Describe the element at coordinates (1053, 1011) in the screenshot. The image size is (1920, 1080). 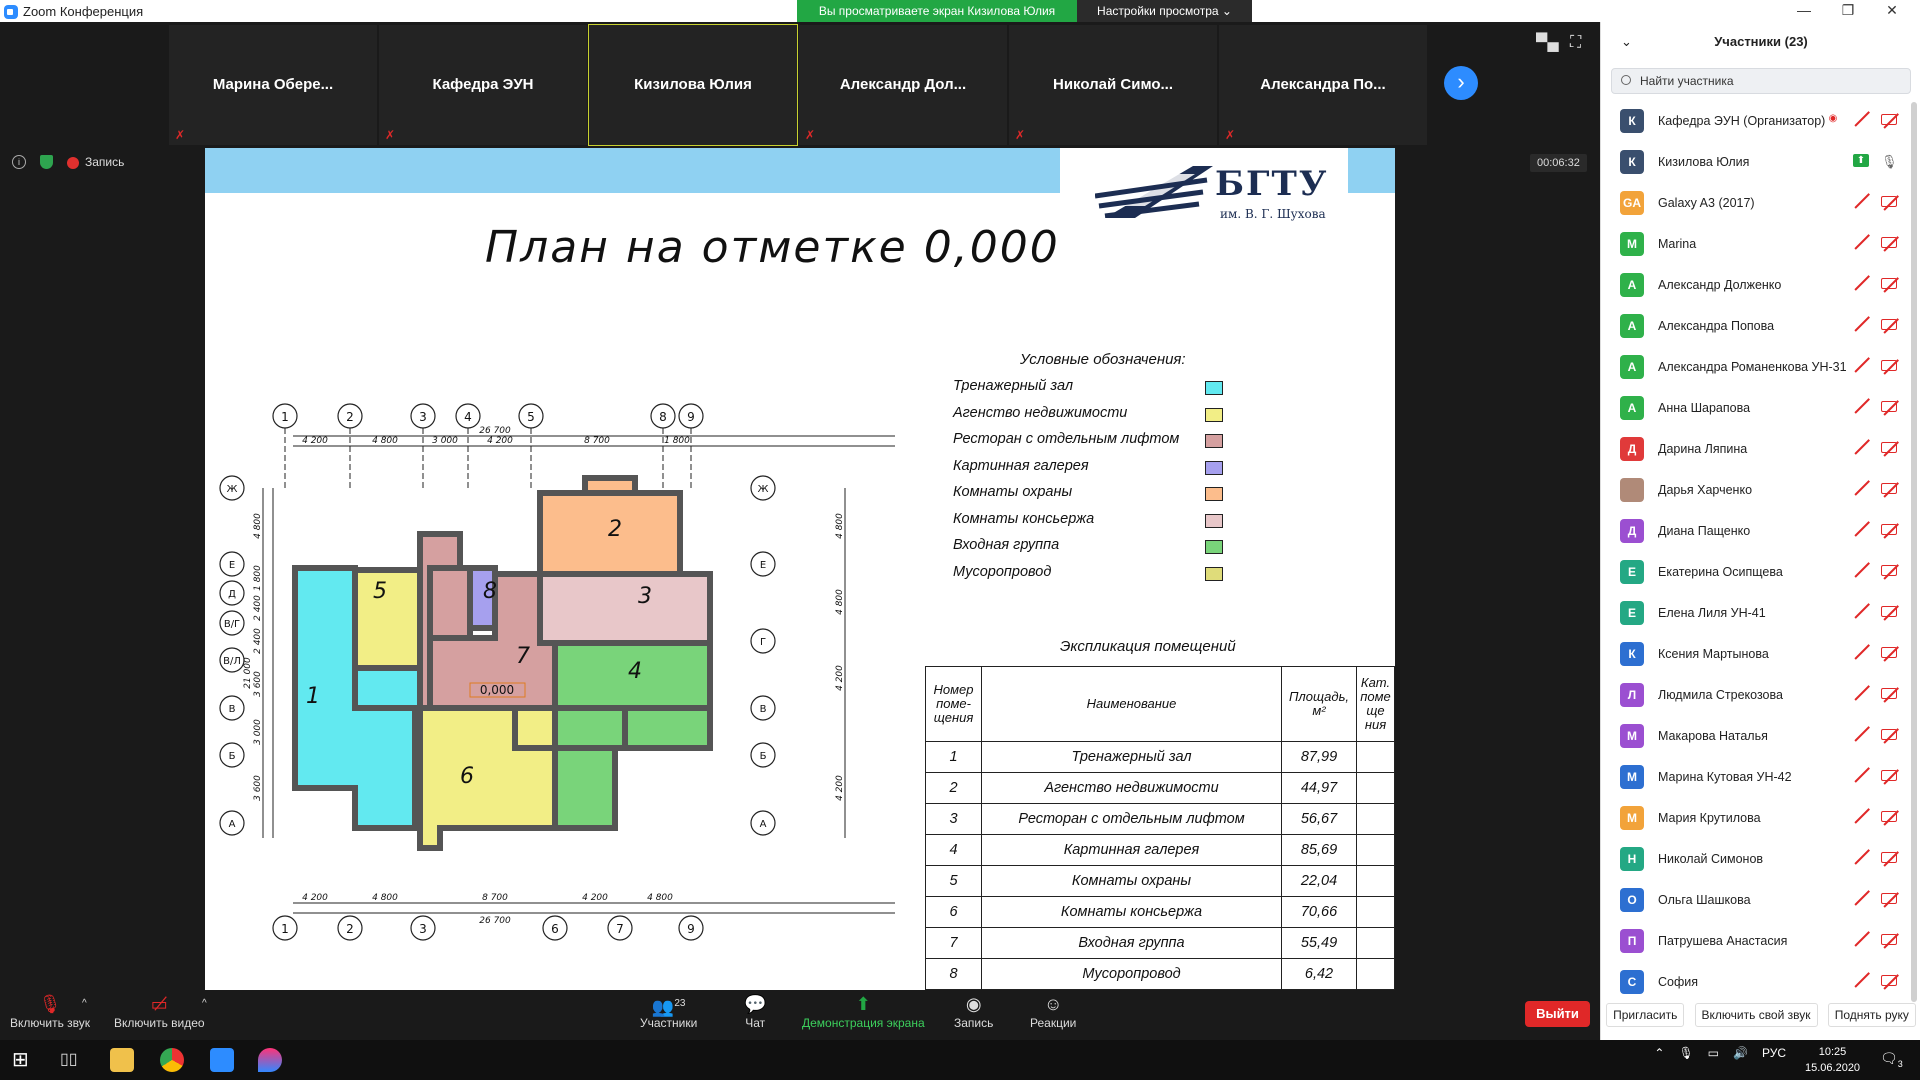
I see `reactions-button: ☺ Реакции` at that location.